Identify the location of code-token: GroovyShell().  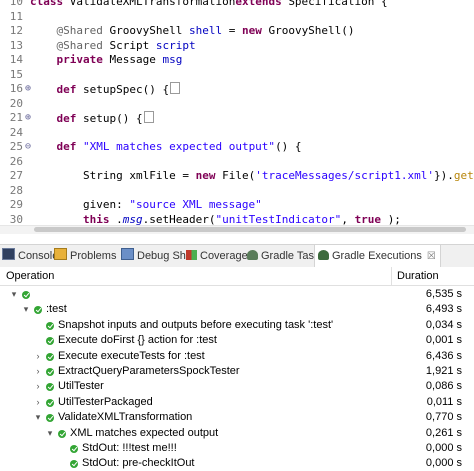
(308, 30).